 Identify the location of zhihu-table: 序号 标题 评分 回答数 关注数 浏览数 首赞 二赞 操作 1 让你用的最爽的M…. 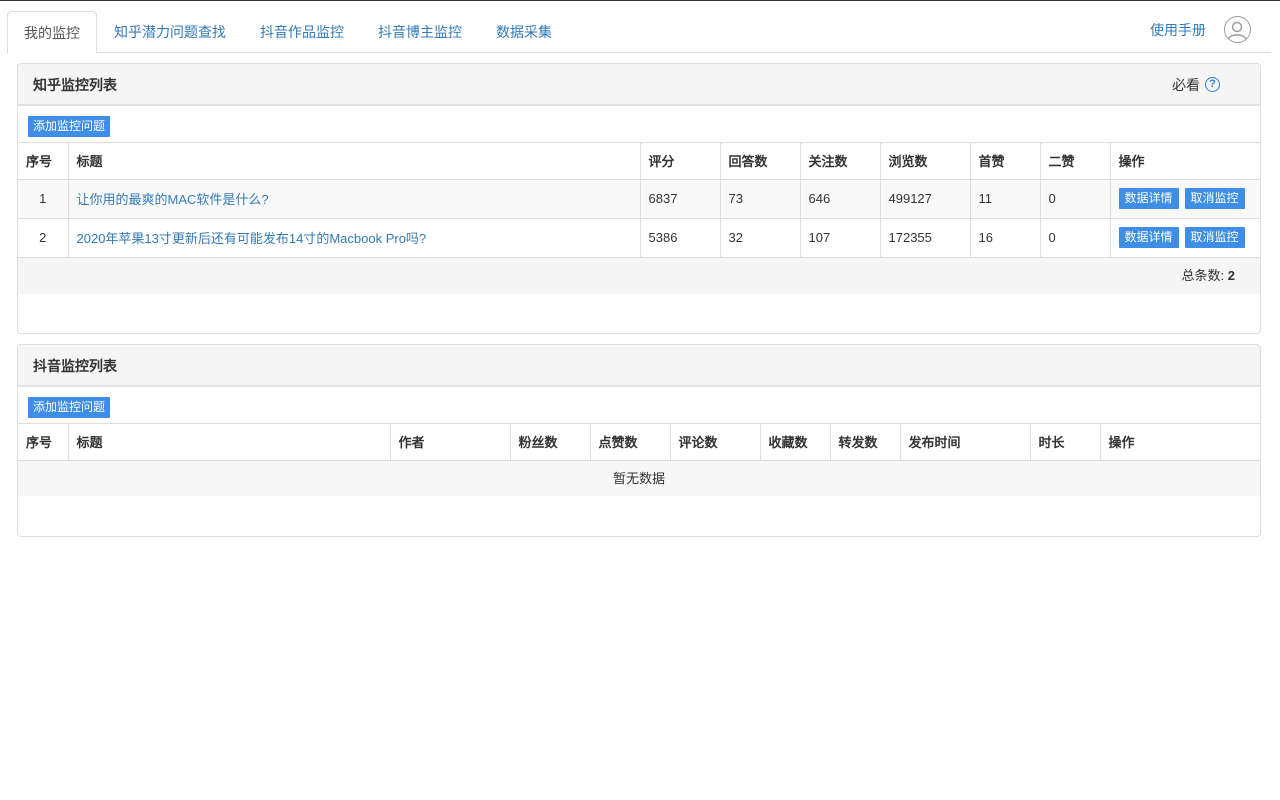
(639, 200).